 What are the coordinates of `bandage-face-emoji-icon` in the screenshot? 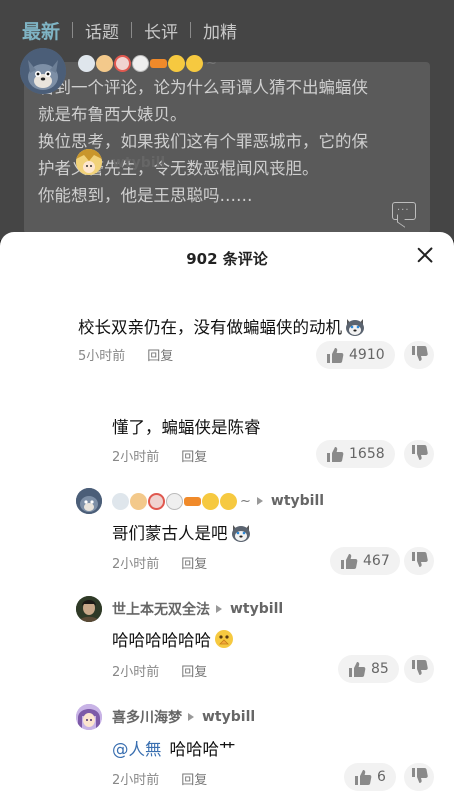 It's located at (138, 501).